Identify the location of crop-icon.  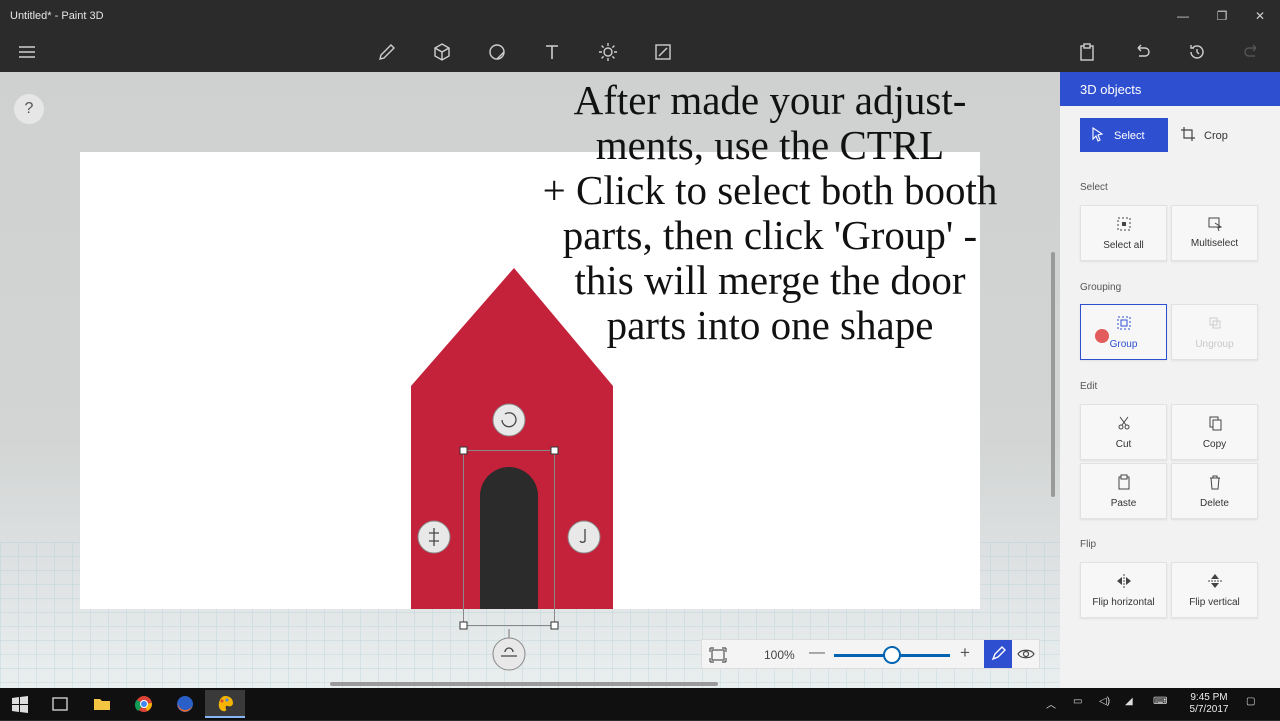
(1188, 134).